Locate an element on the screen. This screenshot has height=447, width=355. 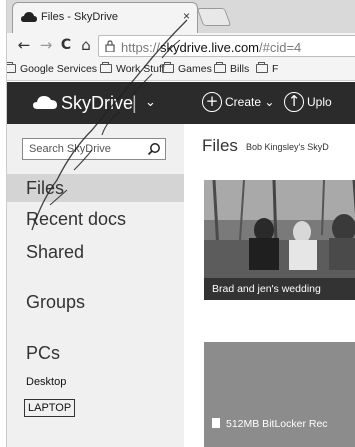
create-label: Create is located at coordinates (243, 102).